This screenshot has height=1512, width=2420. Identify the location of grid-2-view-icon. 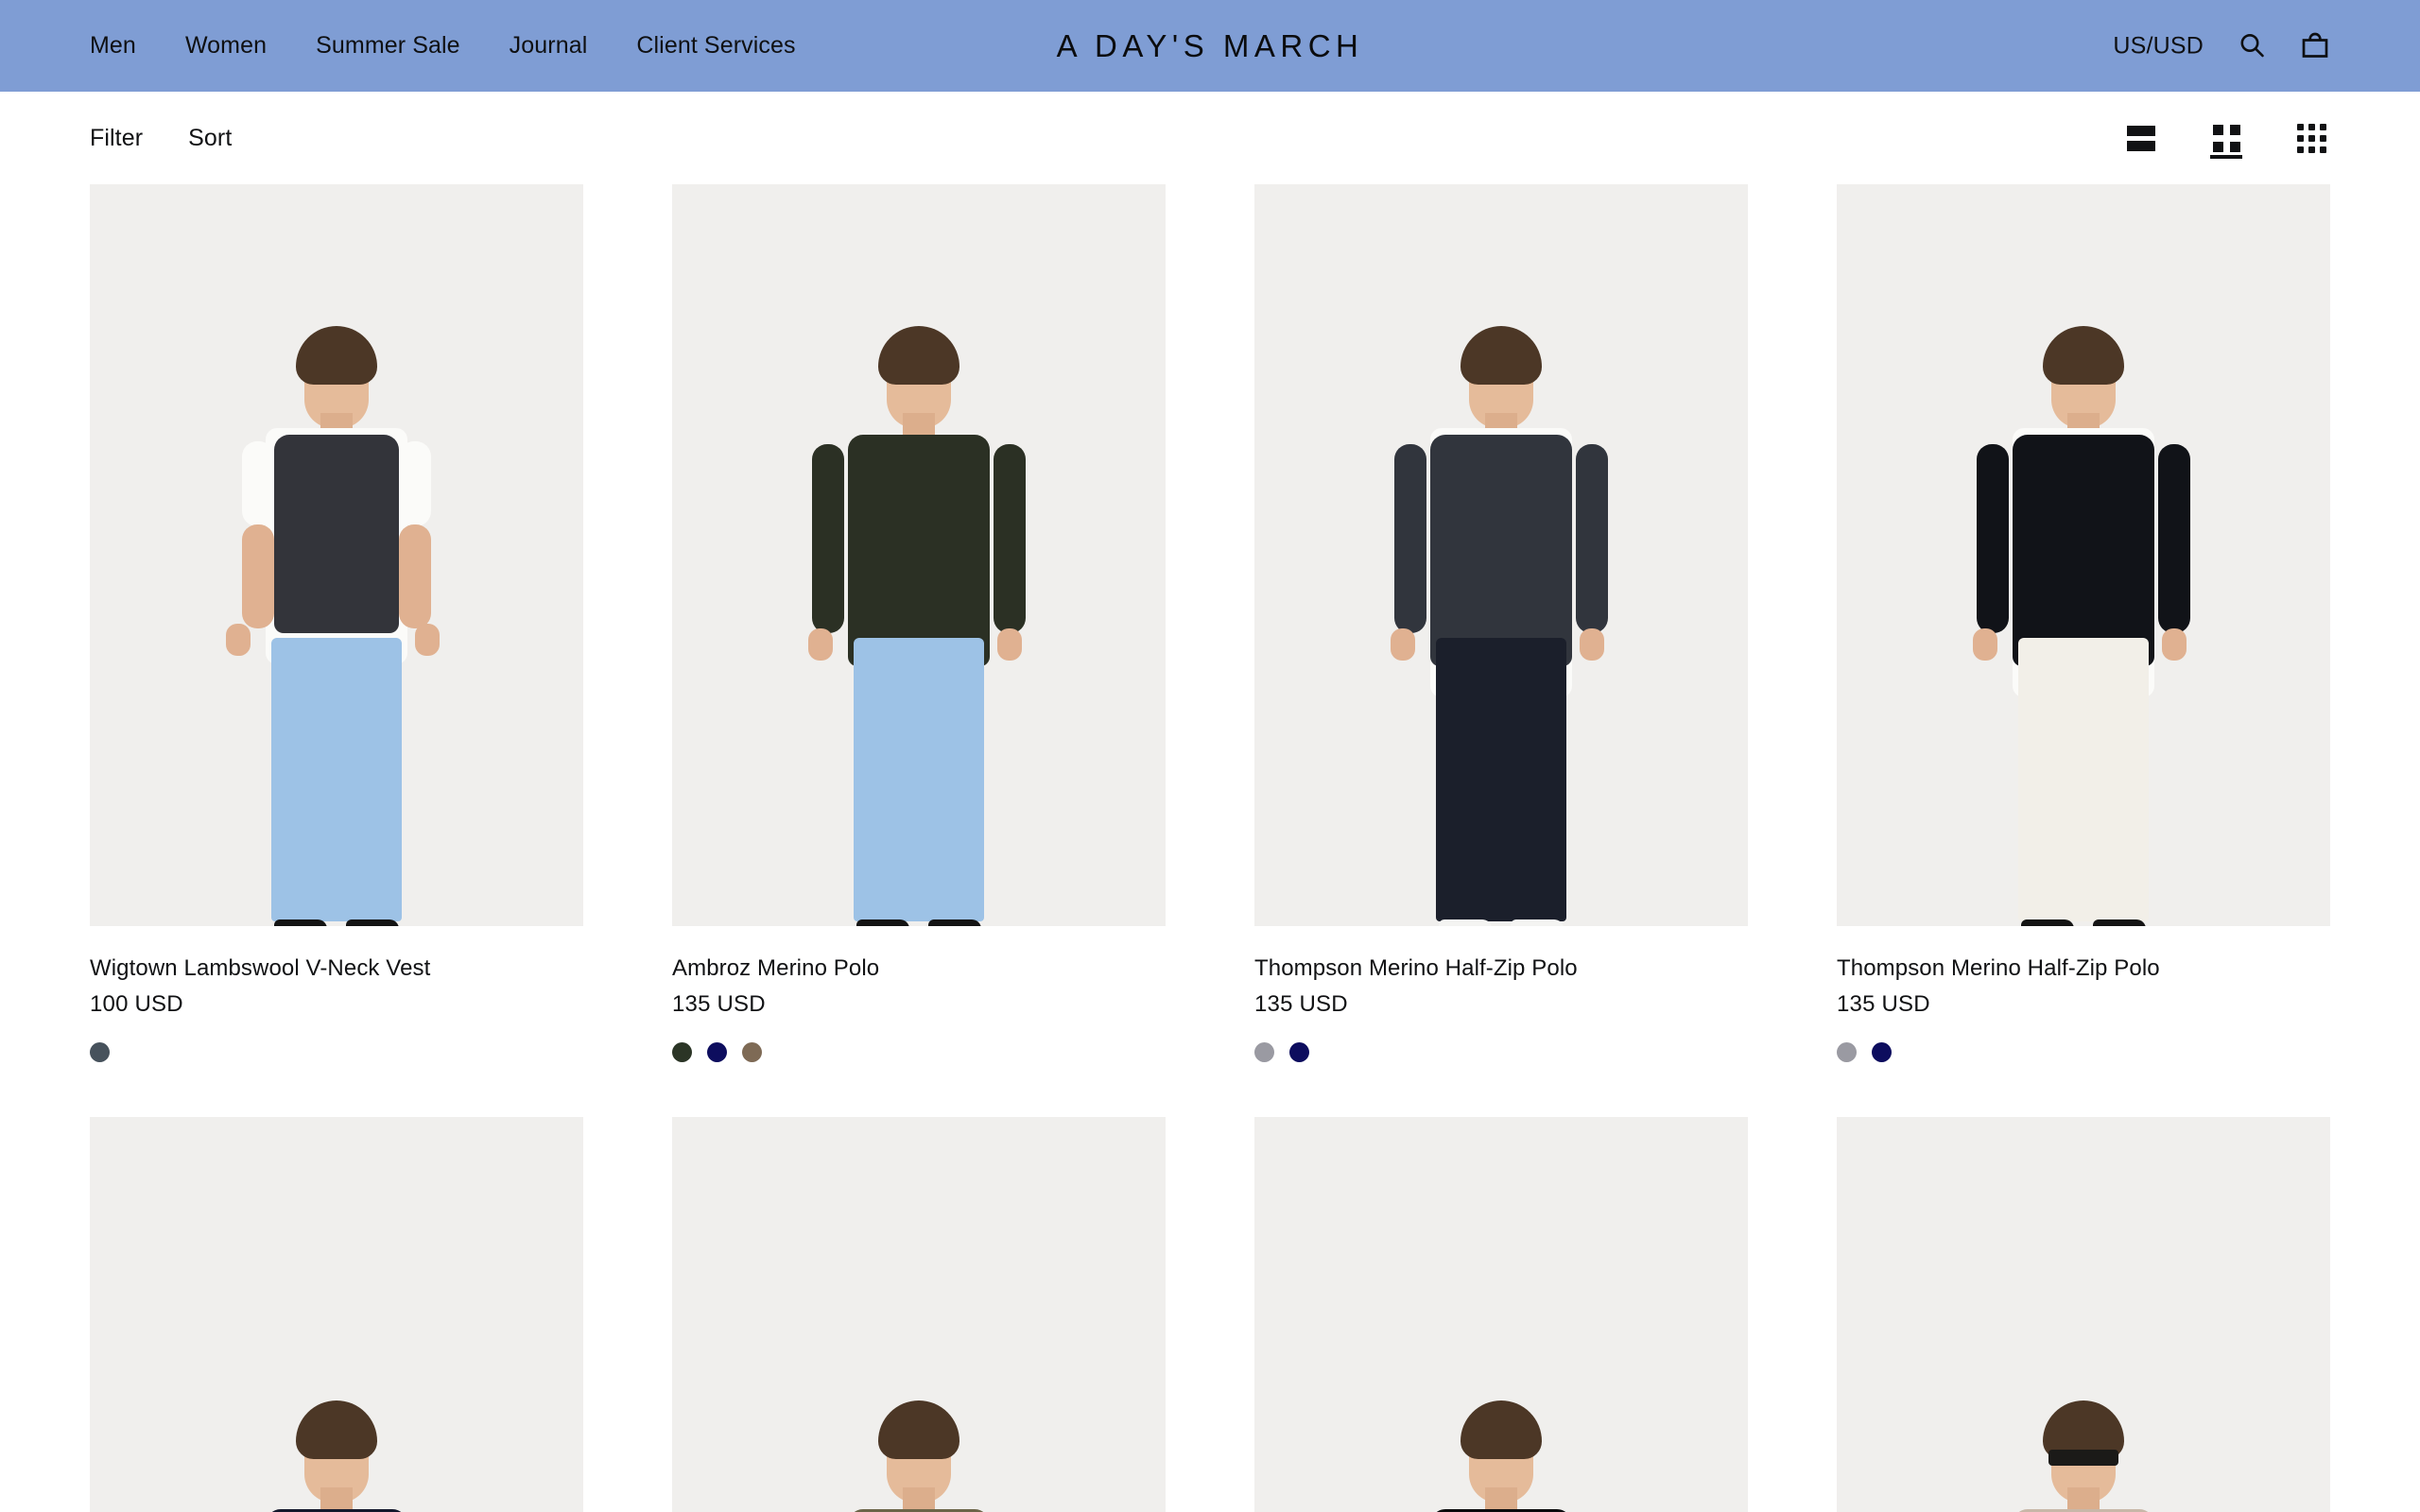
(2226, 138).